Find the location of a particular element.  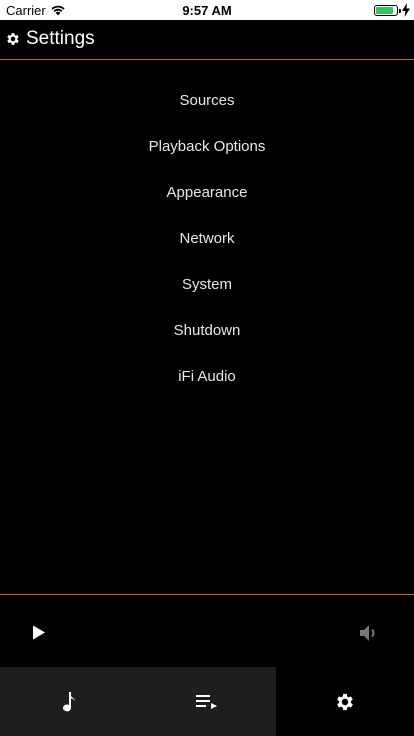

volume-icon is located at coordinates (369, 633).